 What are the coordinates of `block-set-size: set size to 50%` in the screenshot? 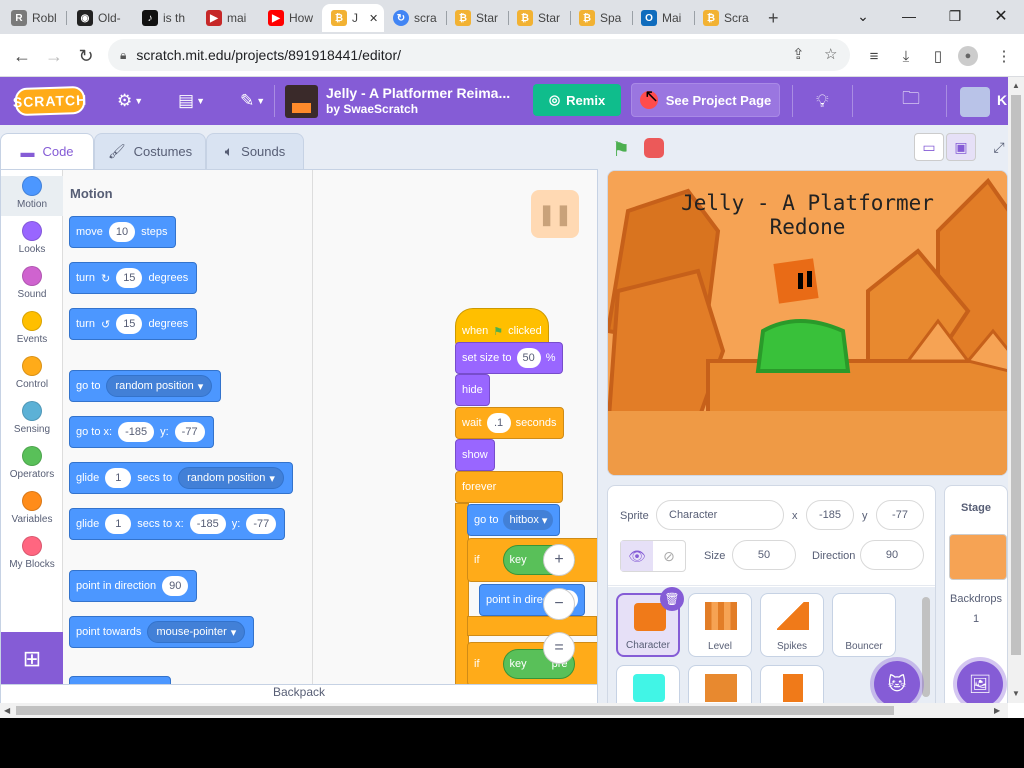 It's located at (509, 358).